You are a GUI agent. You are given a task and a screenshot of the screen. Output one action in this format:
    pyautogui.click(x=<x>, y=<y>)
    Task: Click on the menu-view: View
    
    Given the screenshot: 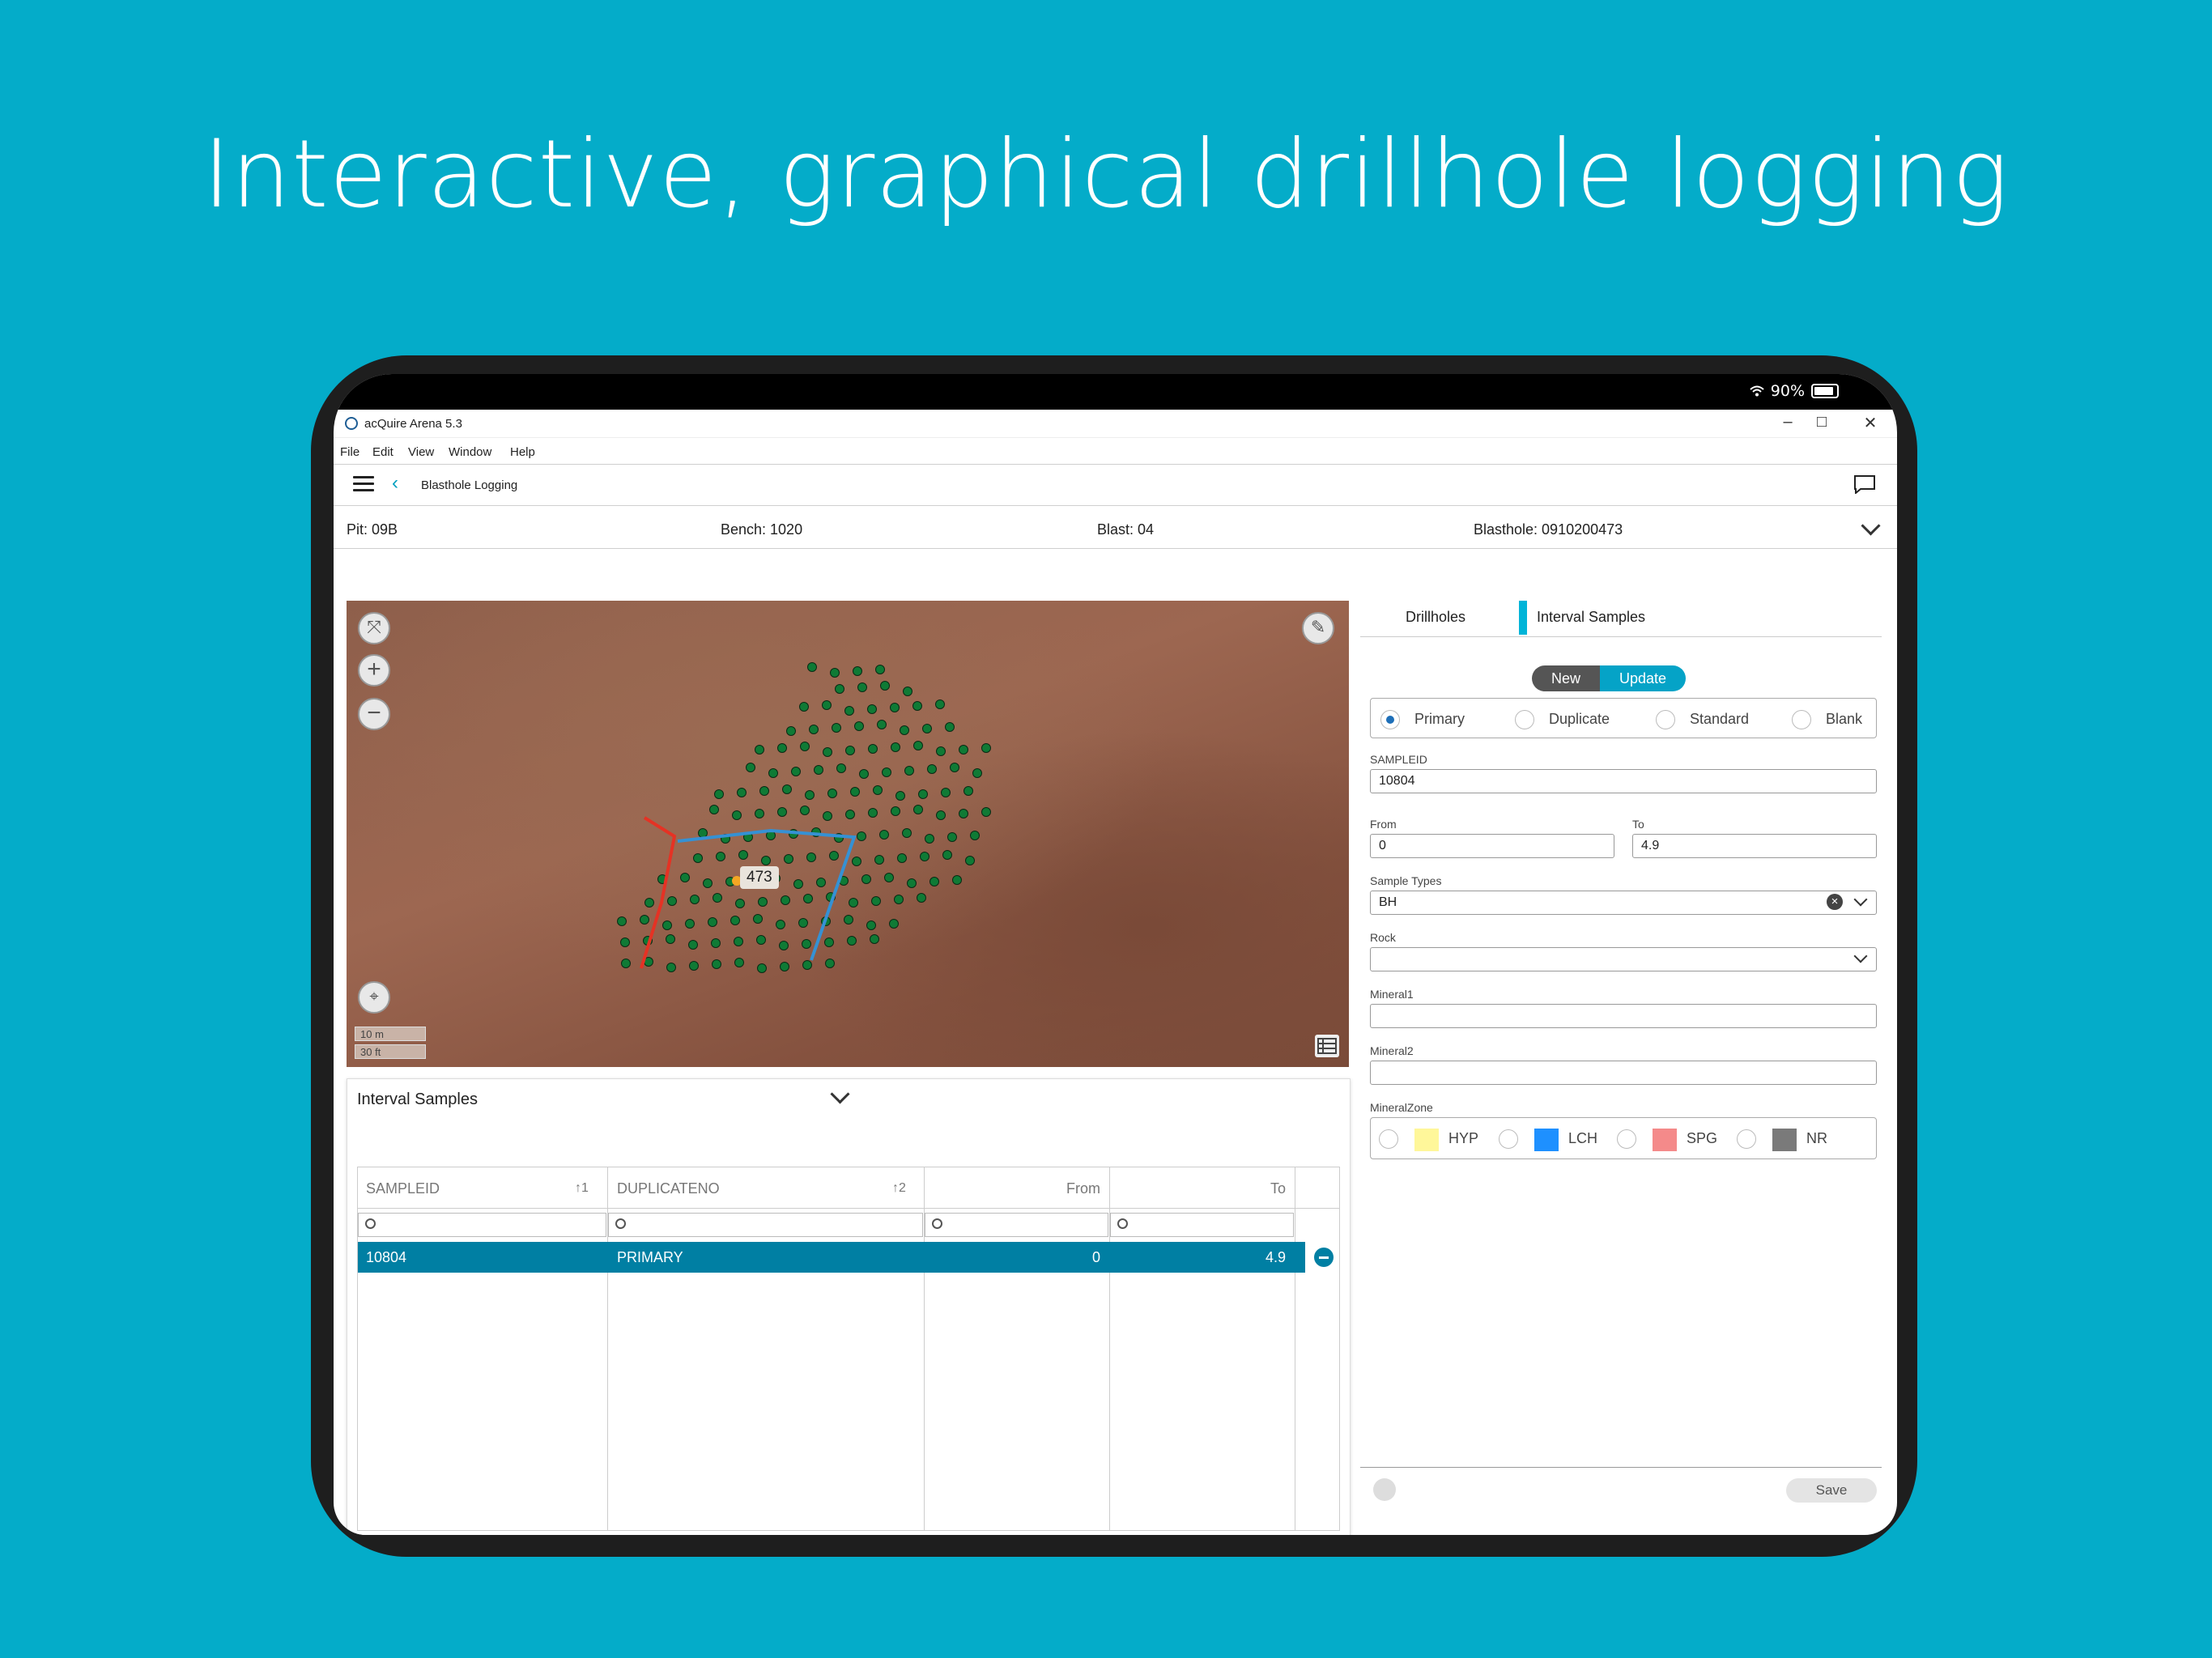 What is the action you would take?
    pyautogui.click(x=421, y=452)
    